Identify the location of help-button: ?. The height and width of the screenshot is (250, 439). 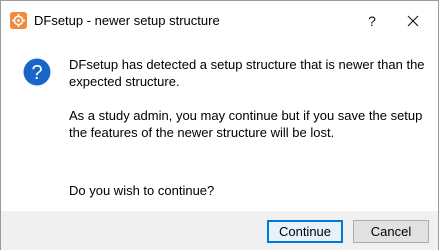
(372, 21).